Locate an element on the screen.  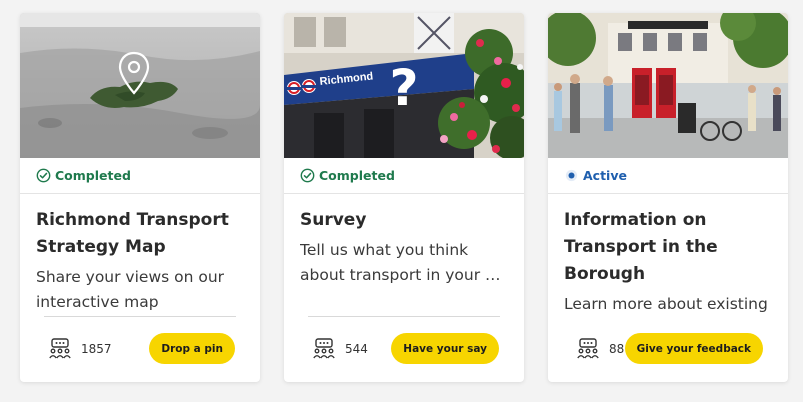
have-your-say-button: Have your say is located at coordinates (445, 348).